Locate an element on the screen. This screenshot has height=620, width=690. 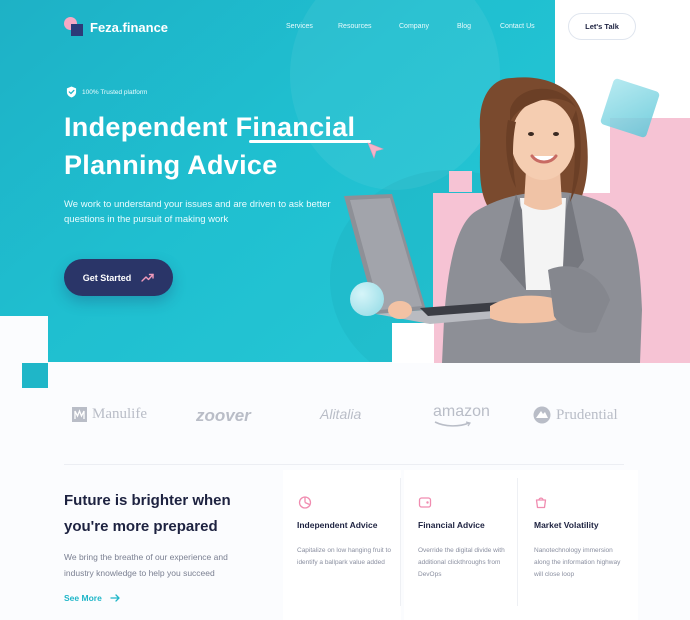
amazon-smile-icon is located at coordinates (452, 424).